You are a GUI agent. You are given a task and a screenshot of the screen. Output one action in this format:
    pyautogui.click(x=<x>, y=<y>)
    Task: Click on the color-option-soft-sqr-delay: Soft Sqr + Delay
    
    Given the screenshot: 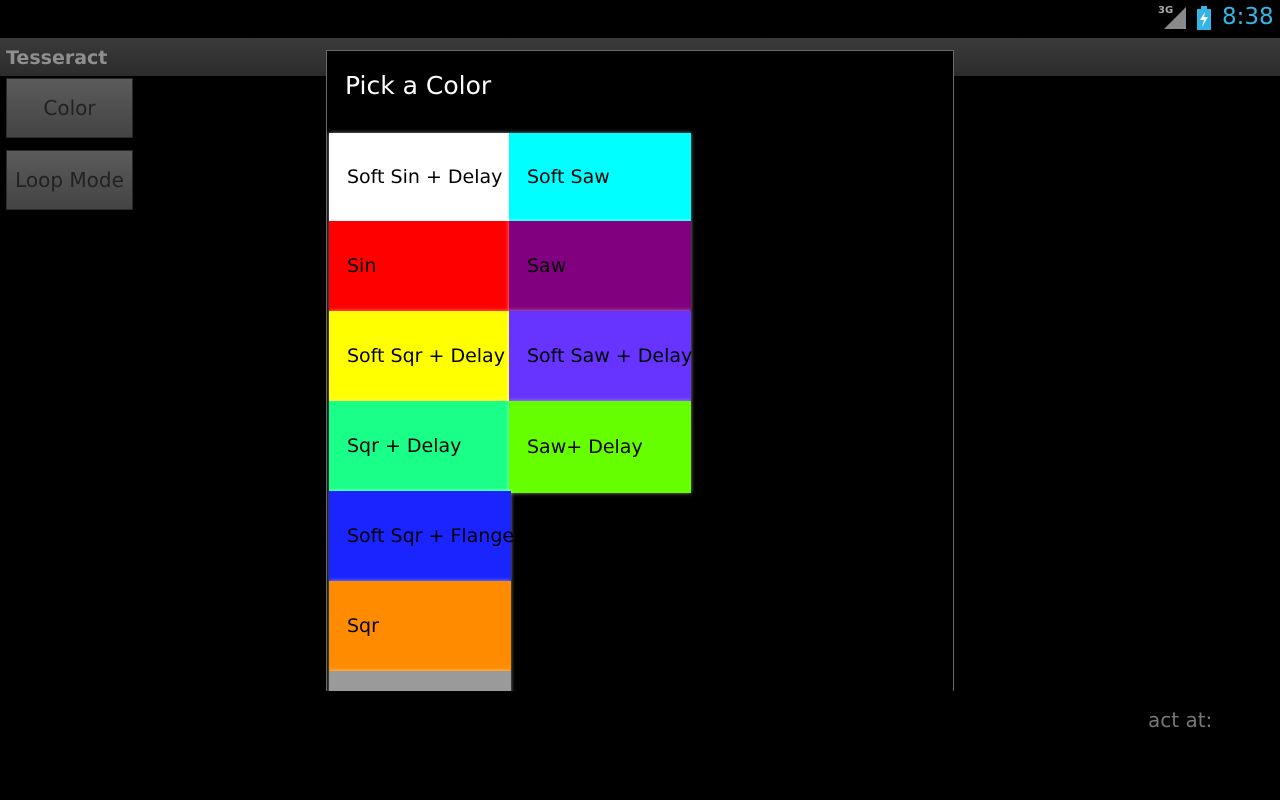 What is the action you would take?
    pyautogui.click(x=419, y=356)
    